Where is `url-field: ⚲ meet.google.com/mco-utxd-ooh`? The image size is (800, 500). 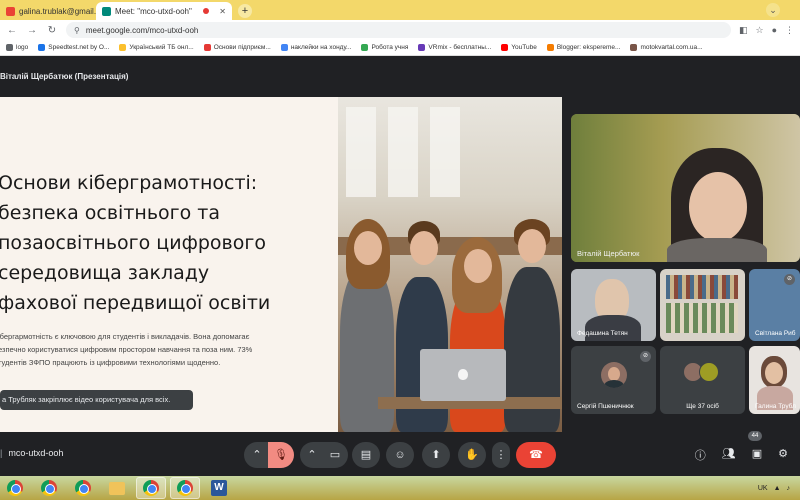 url-field: ⚲ meet.google.com/mco-utxd-ooh is located at coordinates (398, 30).